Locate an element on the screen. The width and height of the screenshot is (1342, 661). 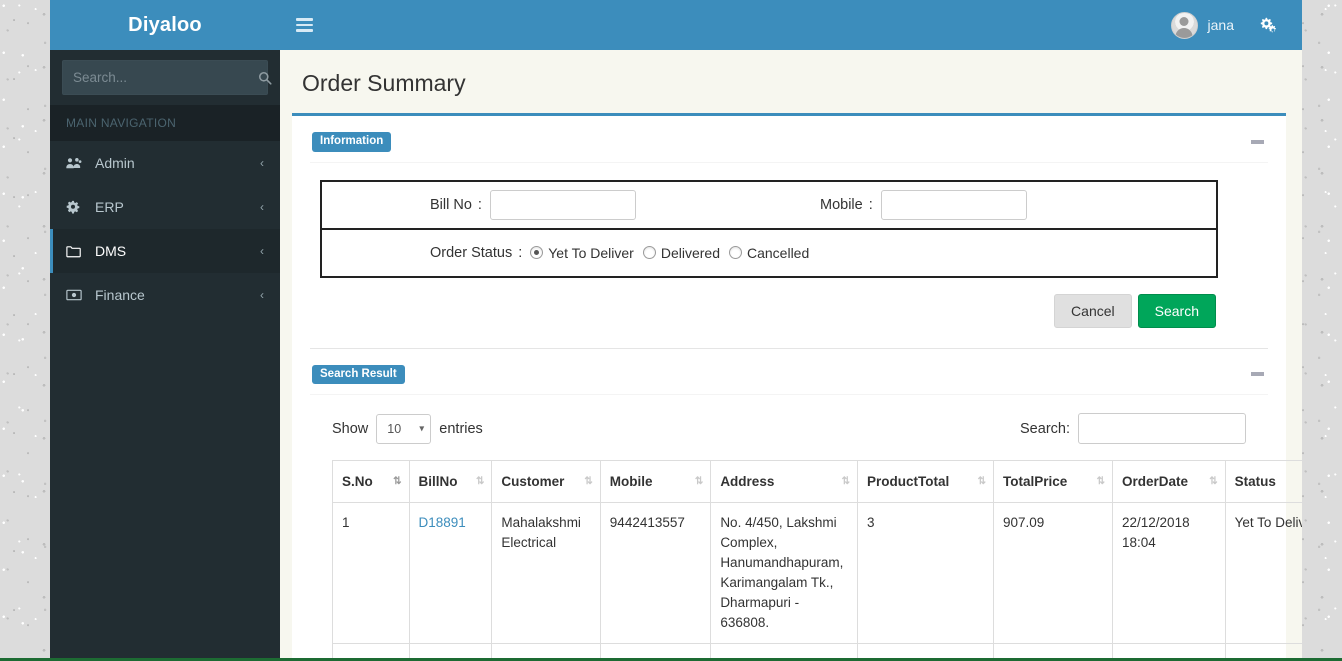
billno-link: D18891 is located at coordinates (442, 522).